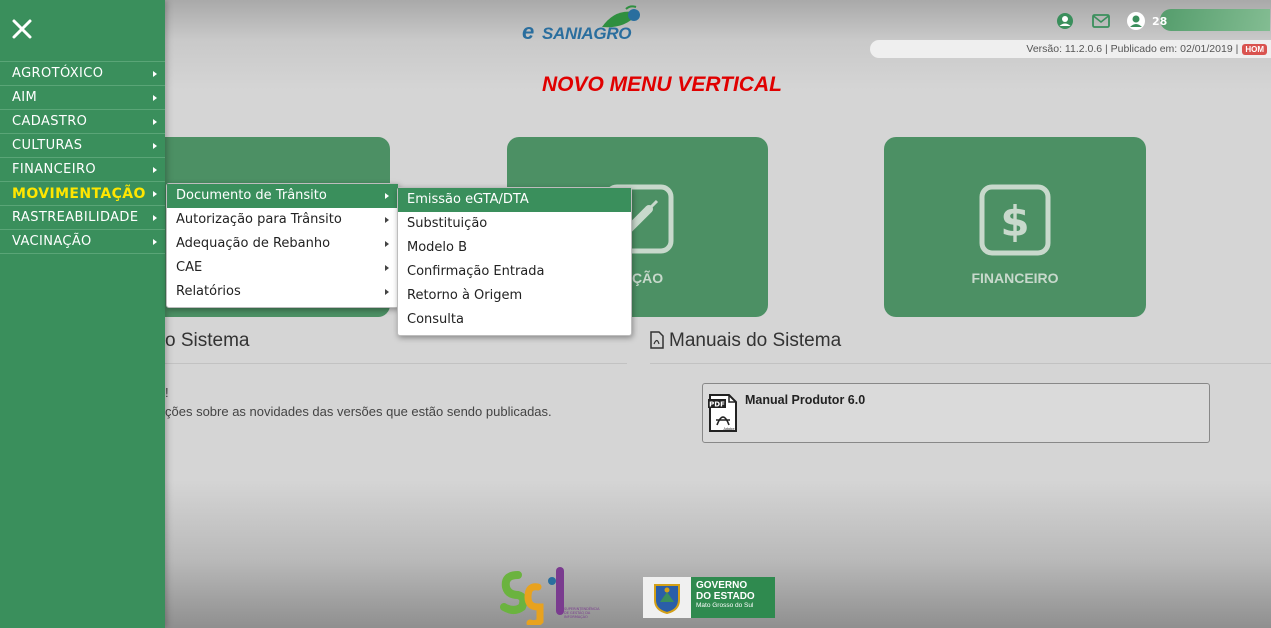 The height and width of the screenshot is (628, 1271). What do you see at coordinates (79, 194) in the screenshot?
I see `sidebar-item-label: MOVIMENTAÇÃO` at bounding box center [79, 194].